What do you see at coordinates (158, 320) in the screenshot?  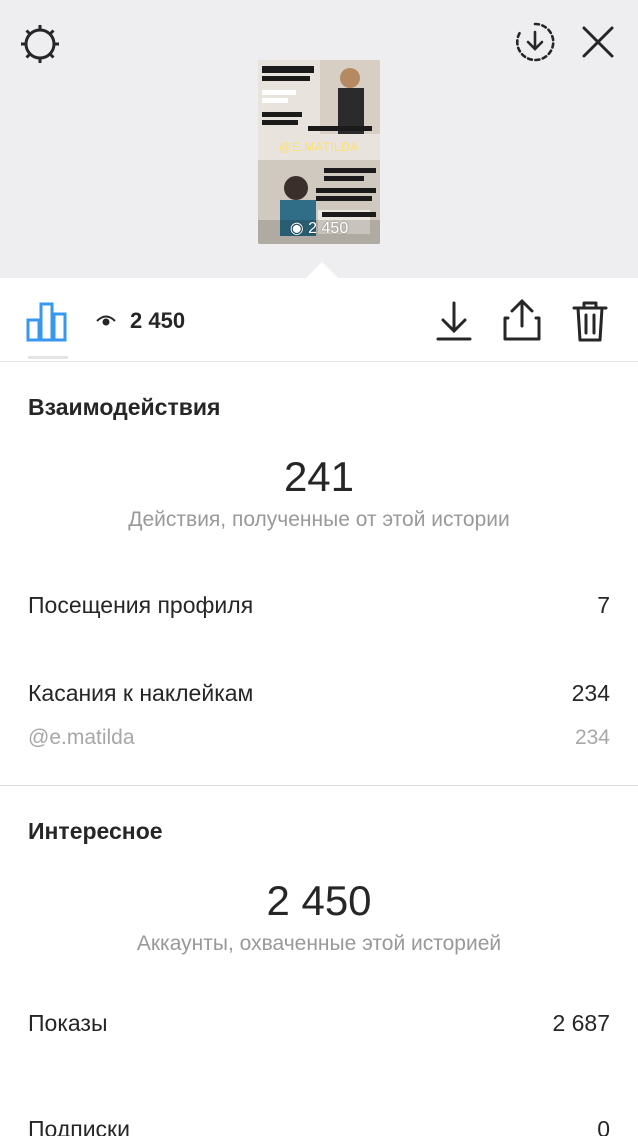 I see `views-count: 2 450` at bounding box center [158, 320].